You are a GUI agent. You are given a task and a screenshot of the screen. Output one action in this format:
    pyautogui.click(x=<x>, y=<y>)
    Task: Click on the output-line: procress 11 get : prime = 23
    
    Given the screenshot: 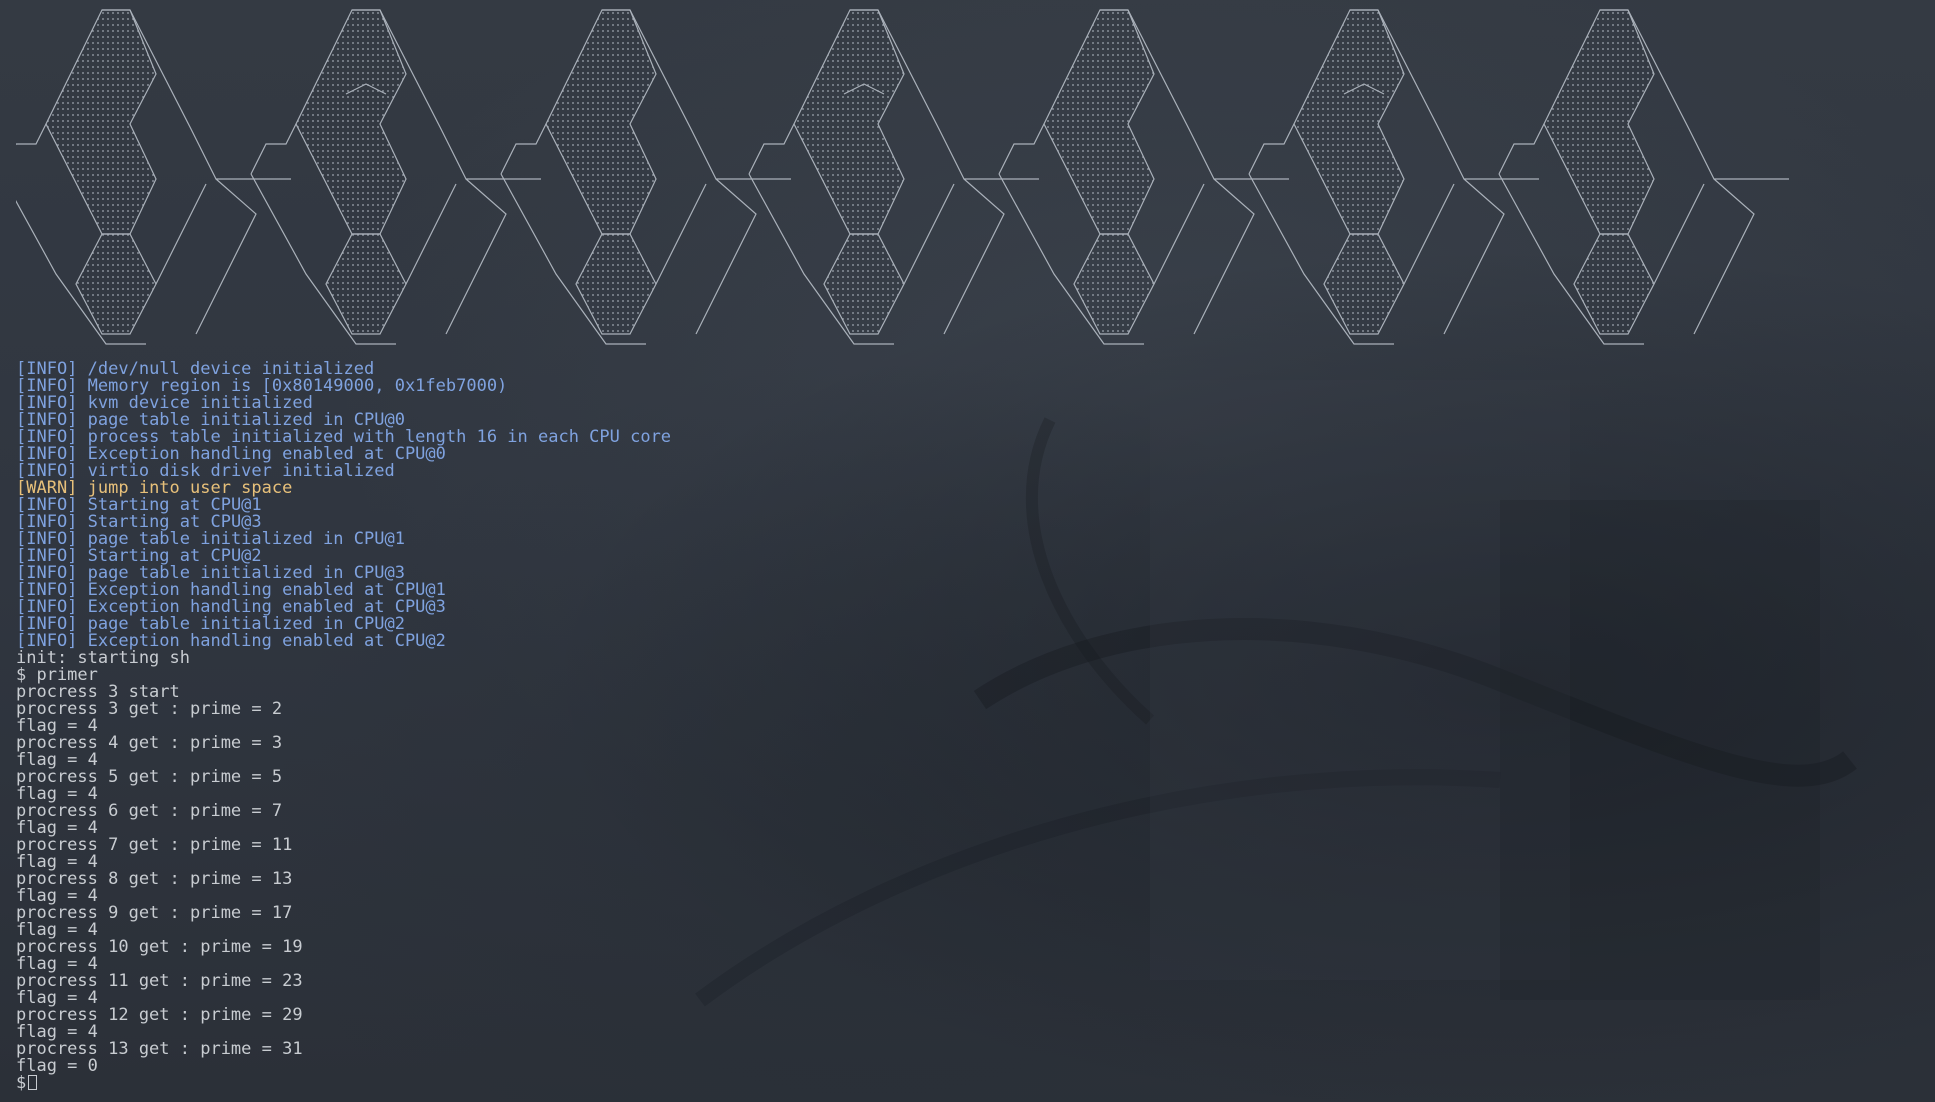 What is the action you would take?
    pyautogui.click(x=159, y=981)
    